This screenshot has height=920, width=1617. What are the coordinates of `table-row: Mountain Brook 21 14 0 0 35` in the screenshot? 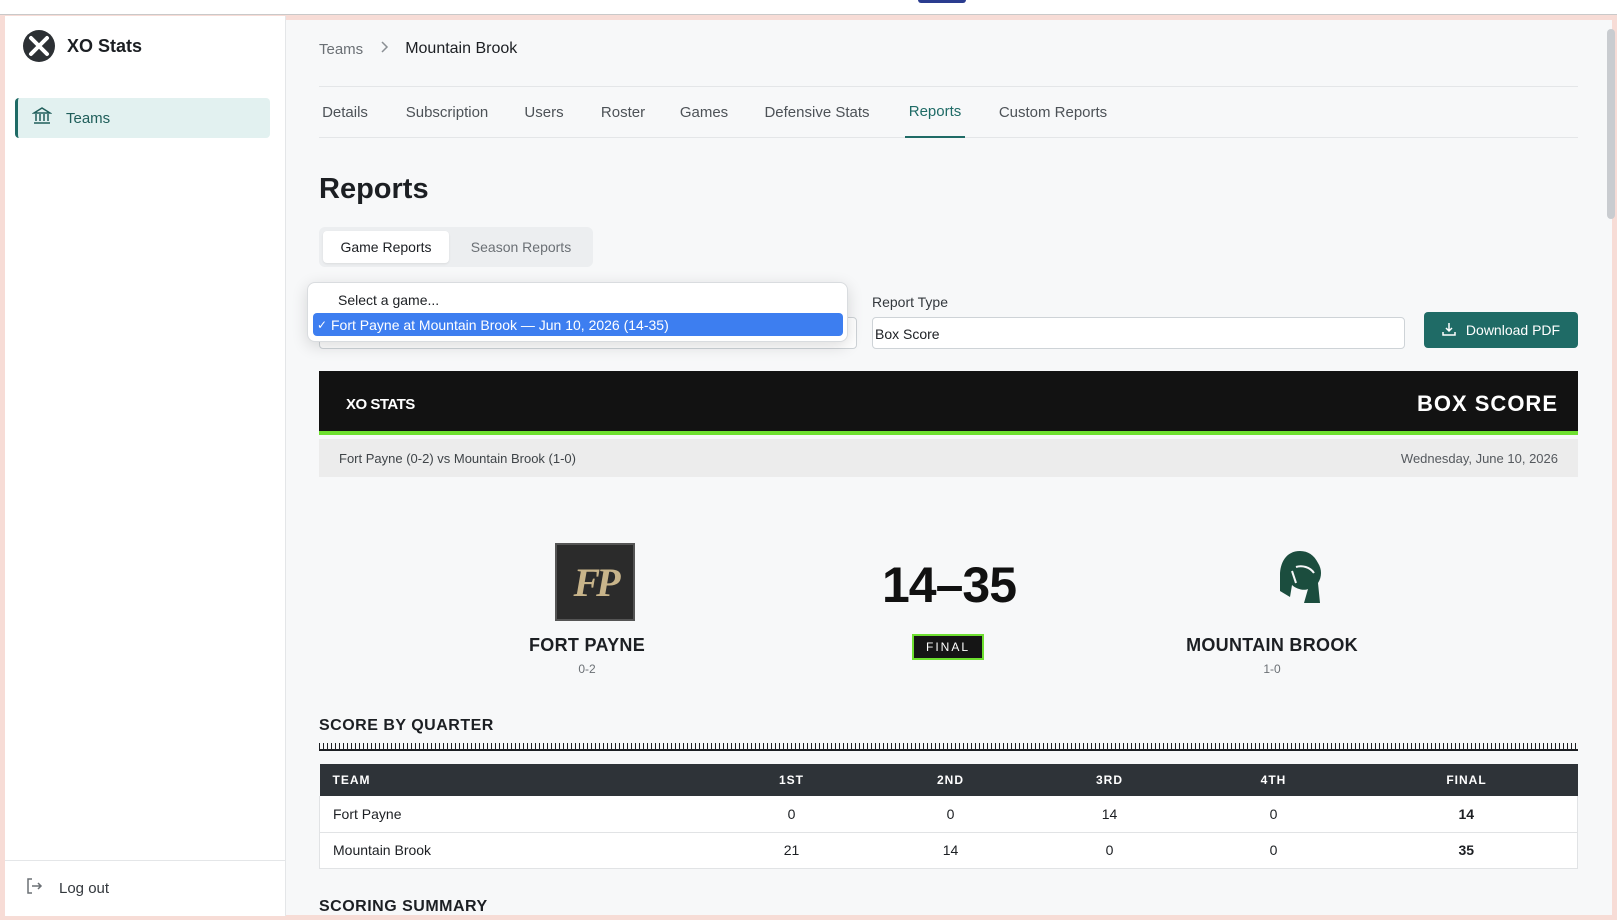 It's located at (948, 850).